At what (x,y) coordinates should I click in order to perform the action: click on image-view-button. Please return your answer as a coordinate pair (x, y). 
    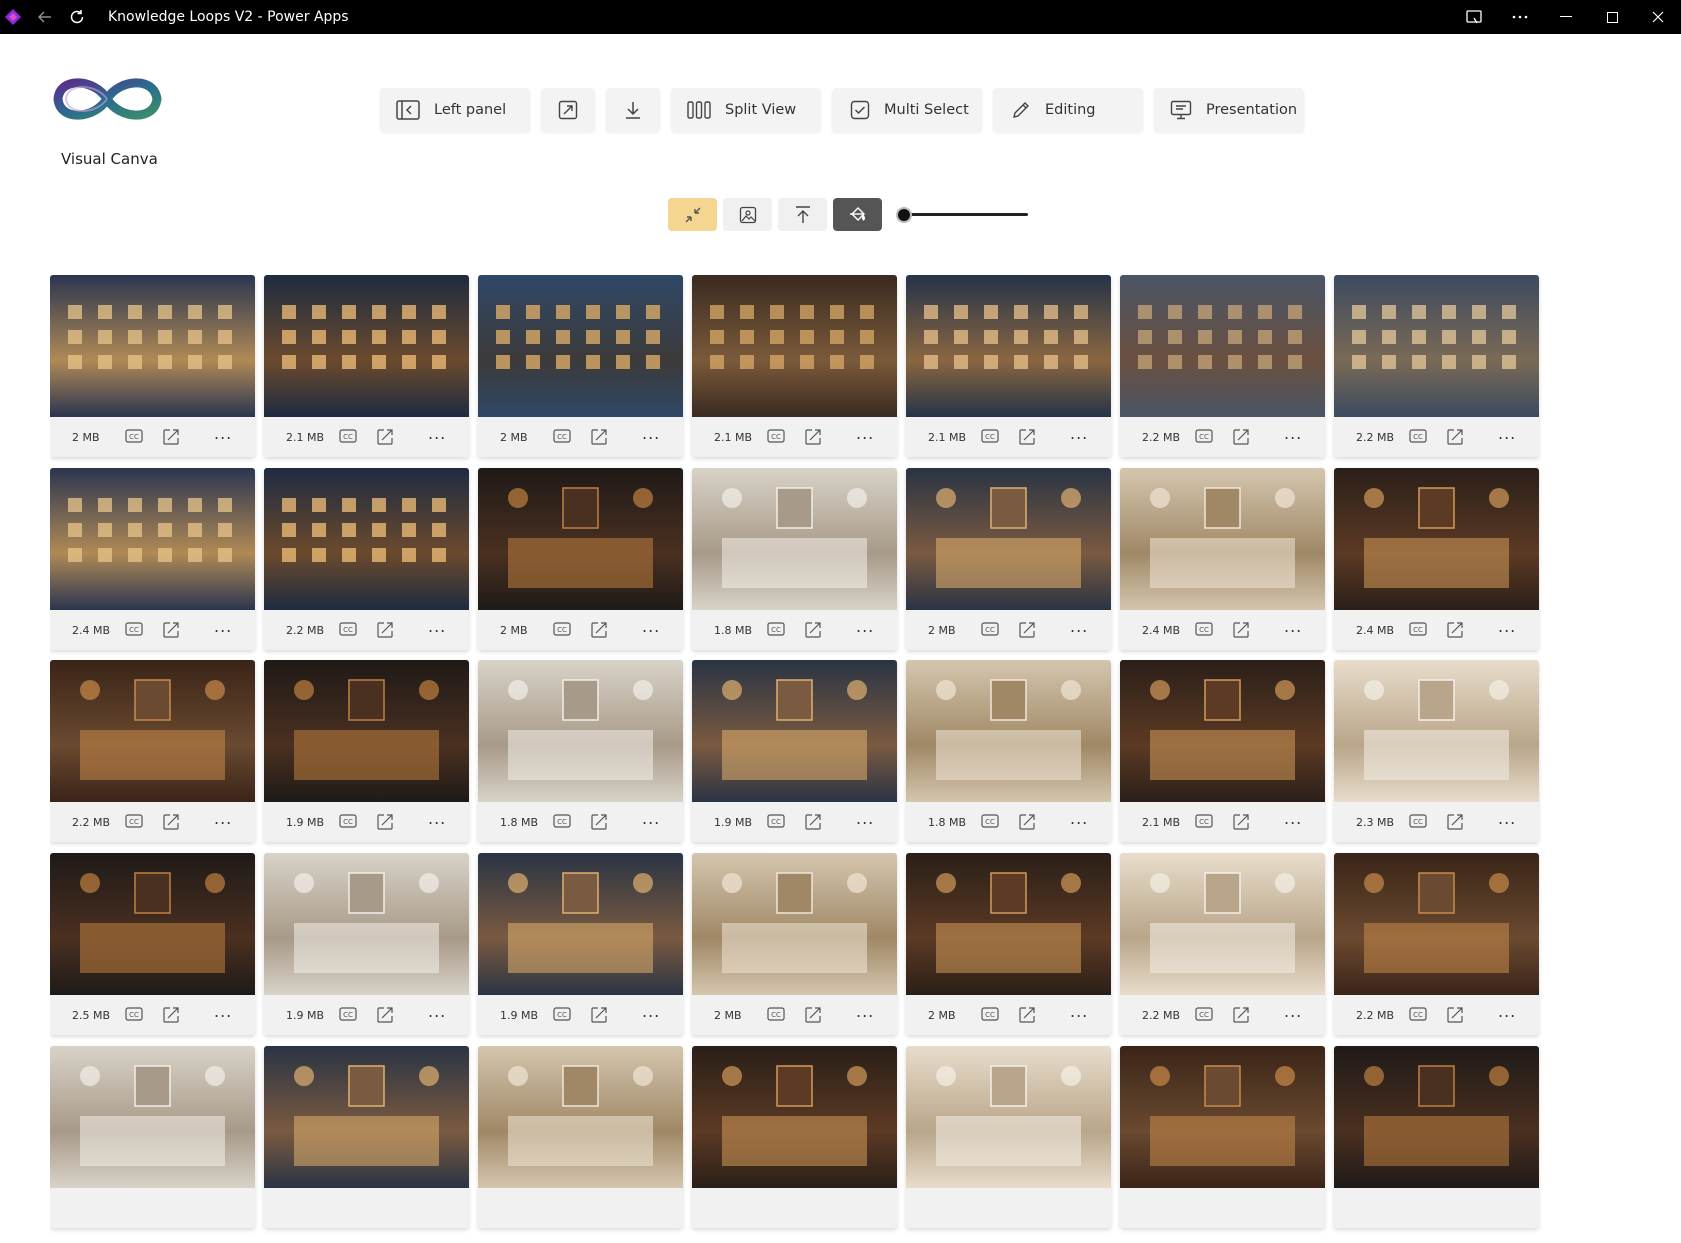
    Looking at the image, I should click on (747, 214).